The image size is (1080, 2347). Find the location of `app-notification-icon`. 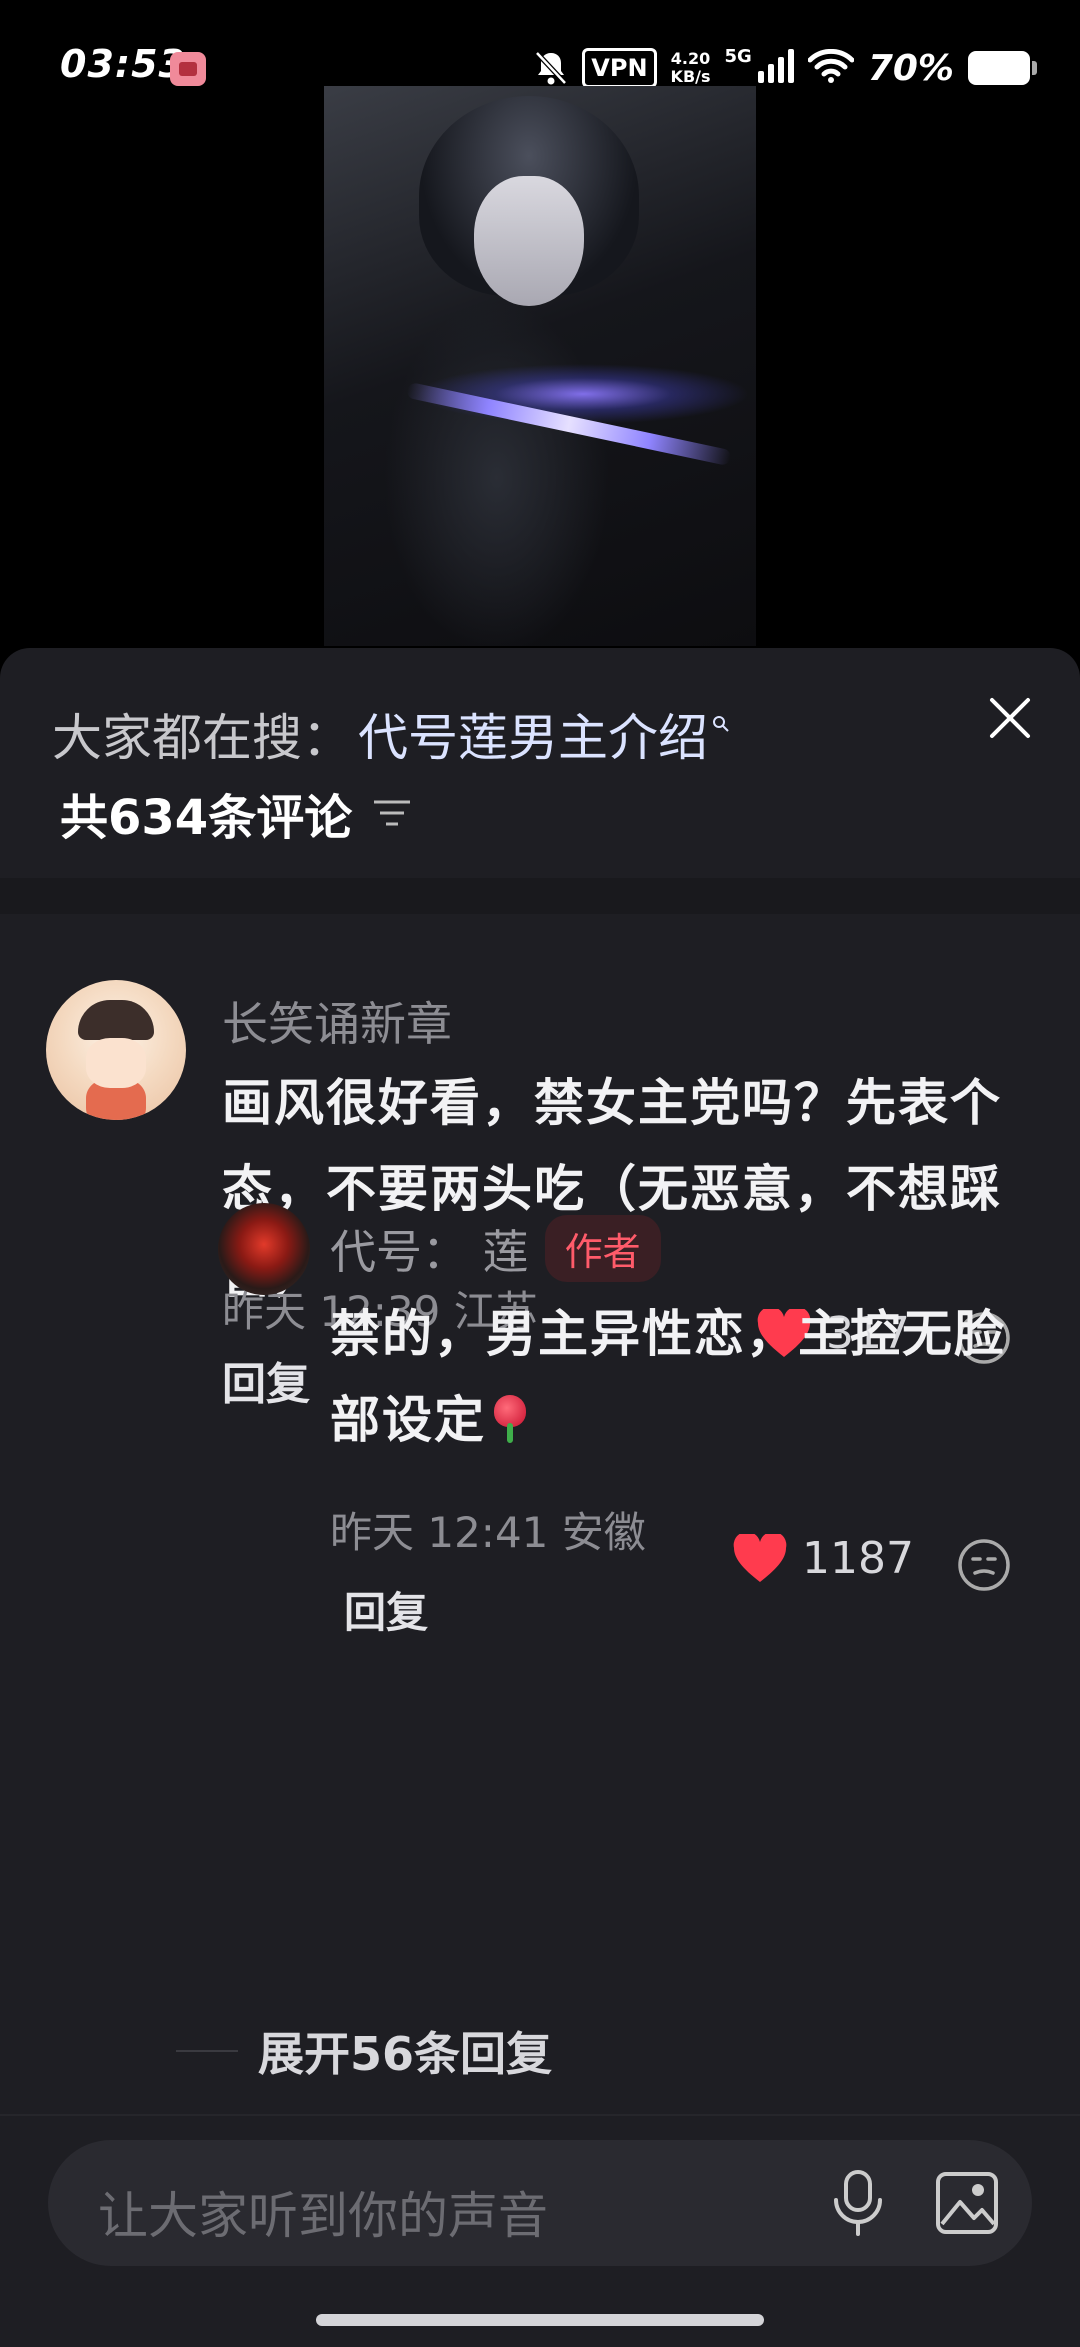

app-notification-icon is located at coordinates (188, 69).